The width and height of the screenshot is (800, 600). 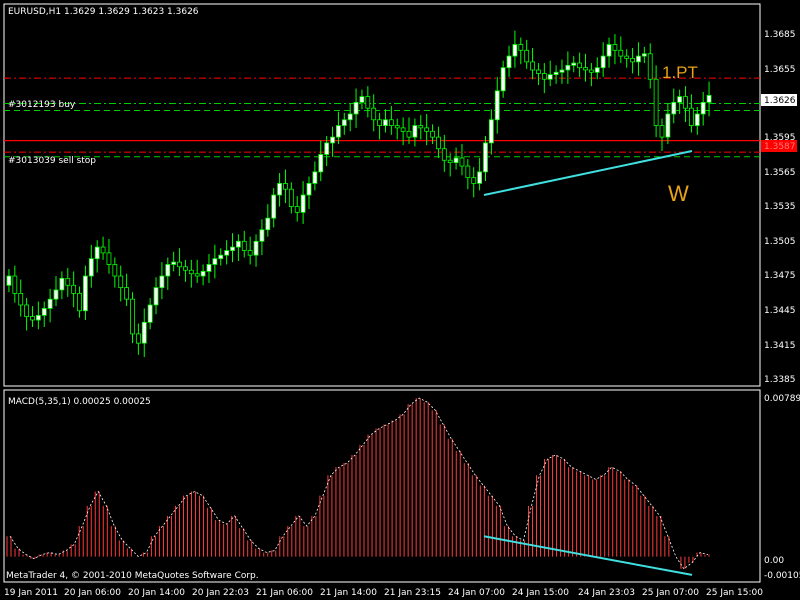 What do you see at coordinates (782, 399) in the screenshot?
I see `macd-tick: 0.00789` at bounding box center [782, 399].